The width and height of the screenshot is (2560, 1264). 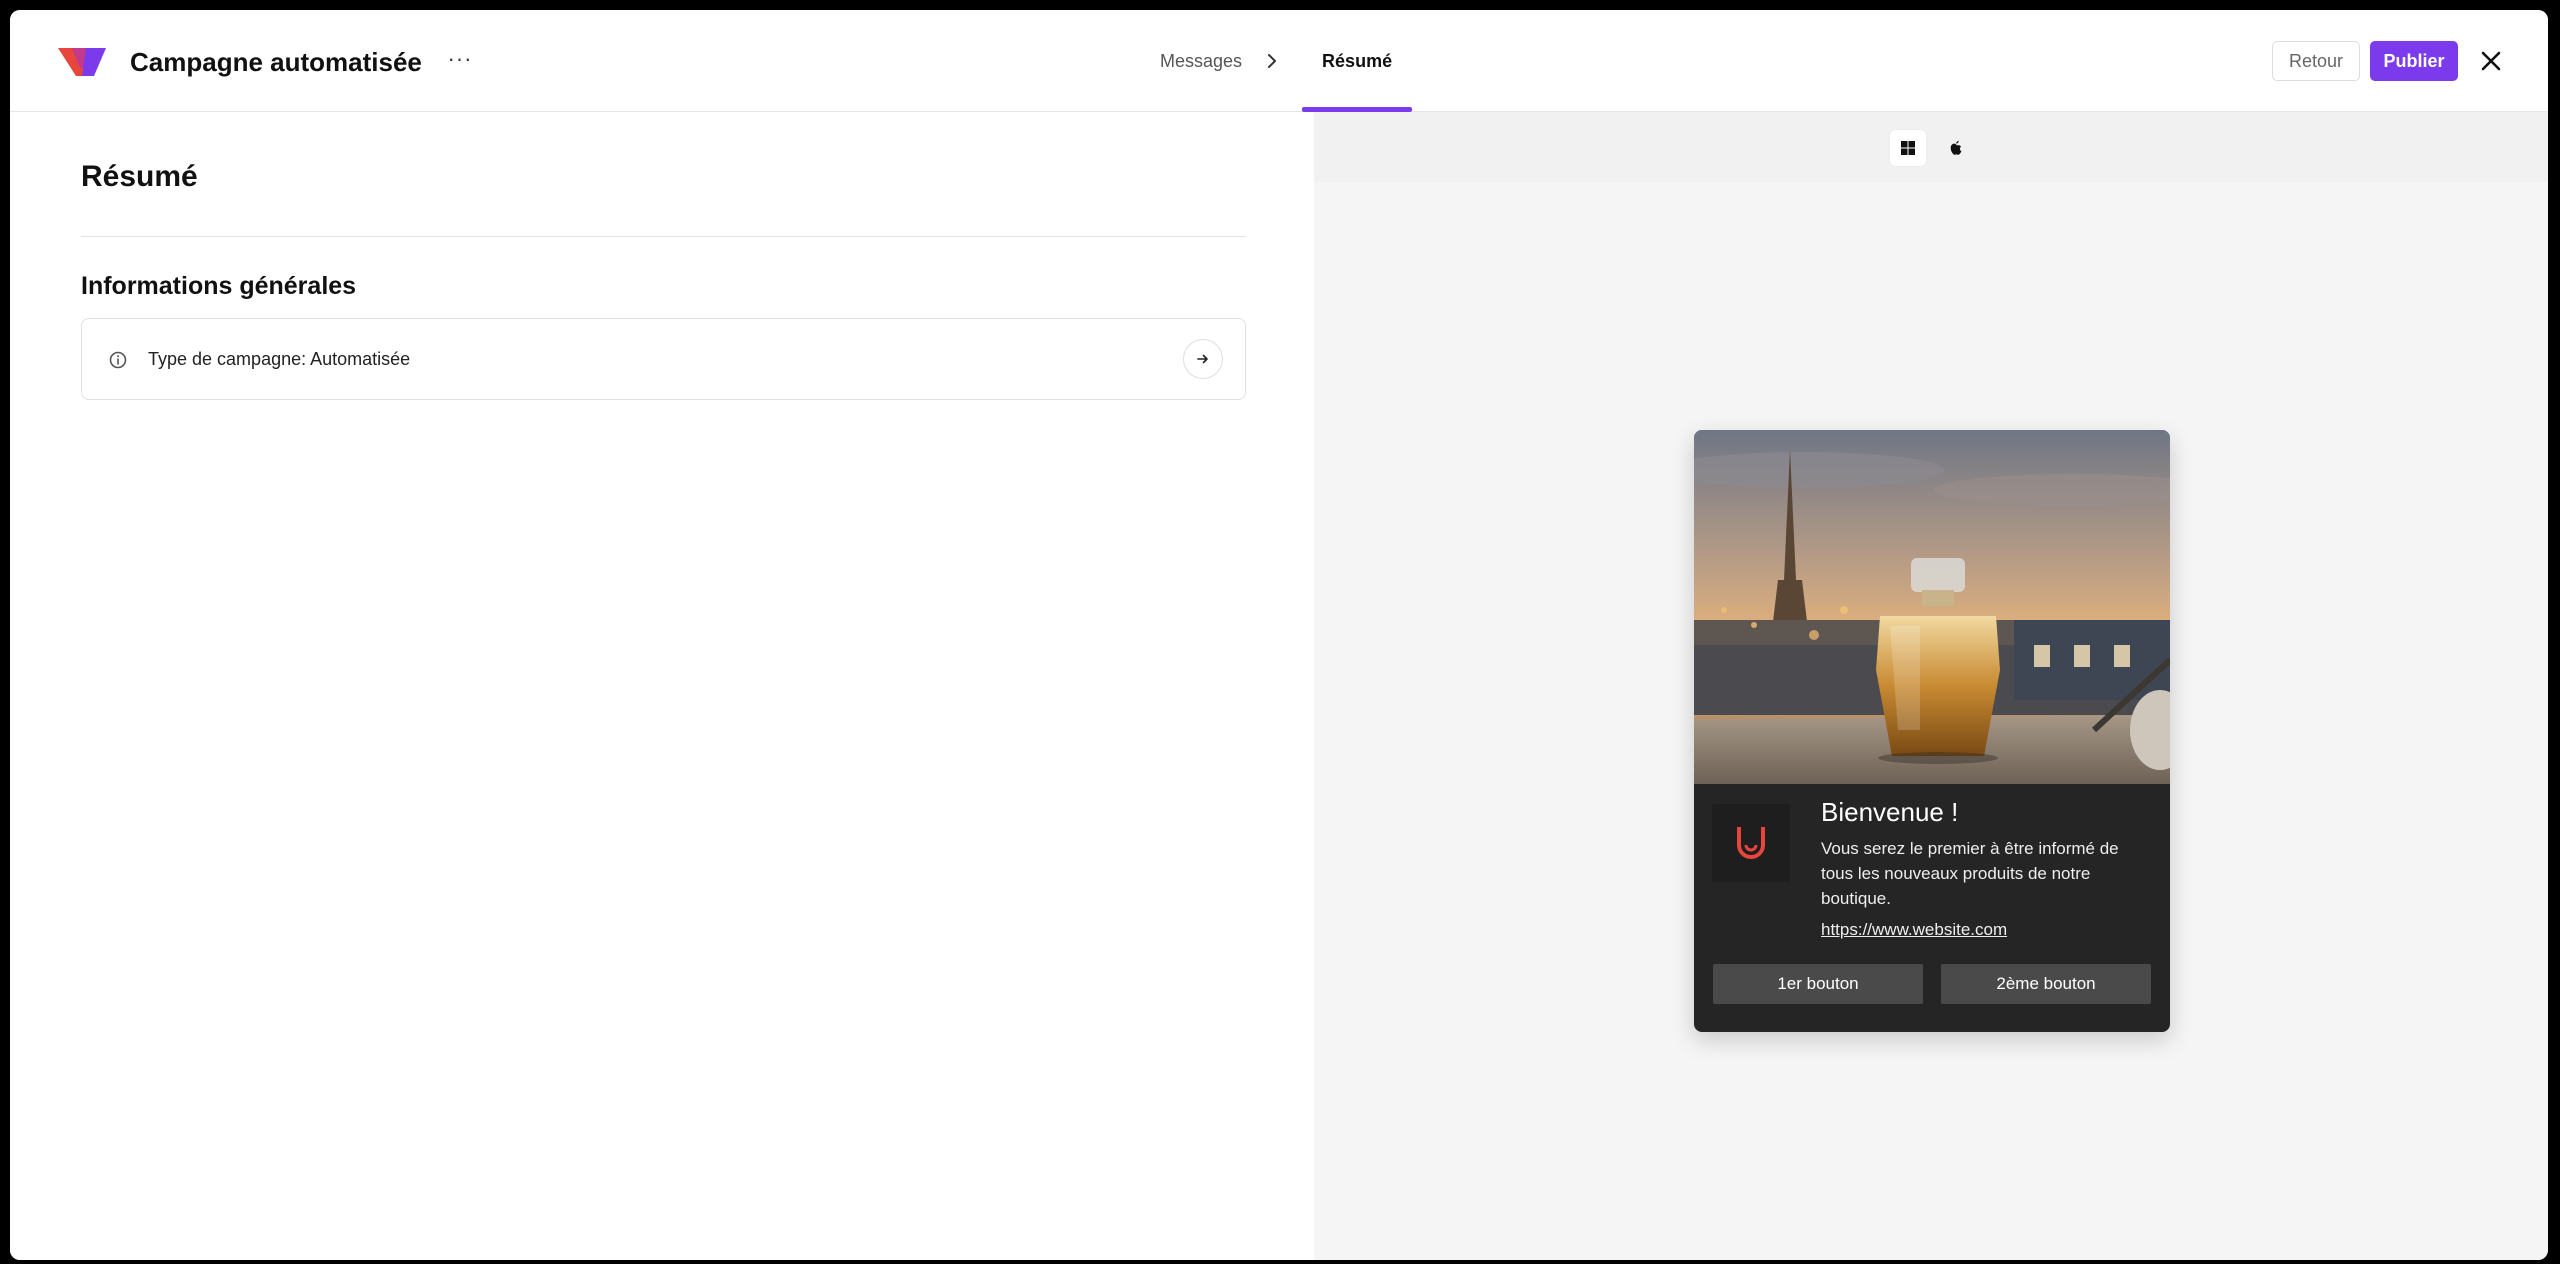 What do you see at coordinates (1357, 61) in the screenshot?
I see `step-resume: Résumé` at bounding box center [1357, 61].